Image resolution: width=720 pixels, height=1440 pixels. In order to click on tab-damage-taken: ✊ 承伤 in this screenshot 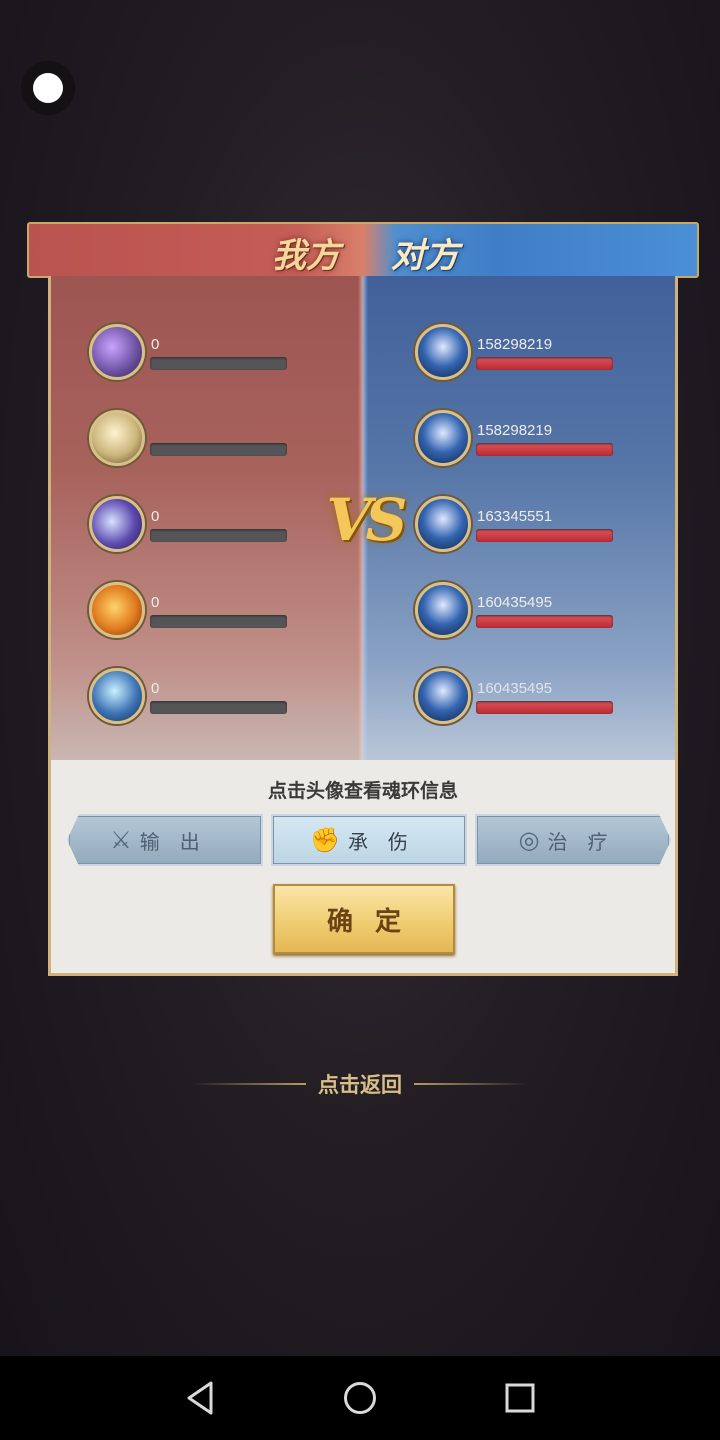, I will do `click(369, 840)`.